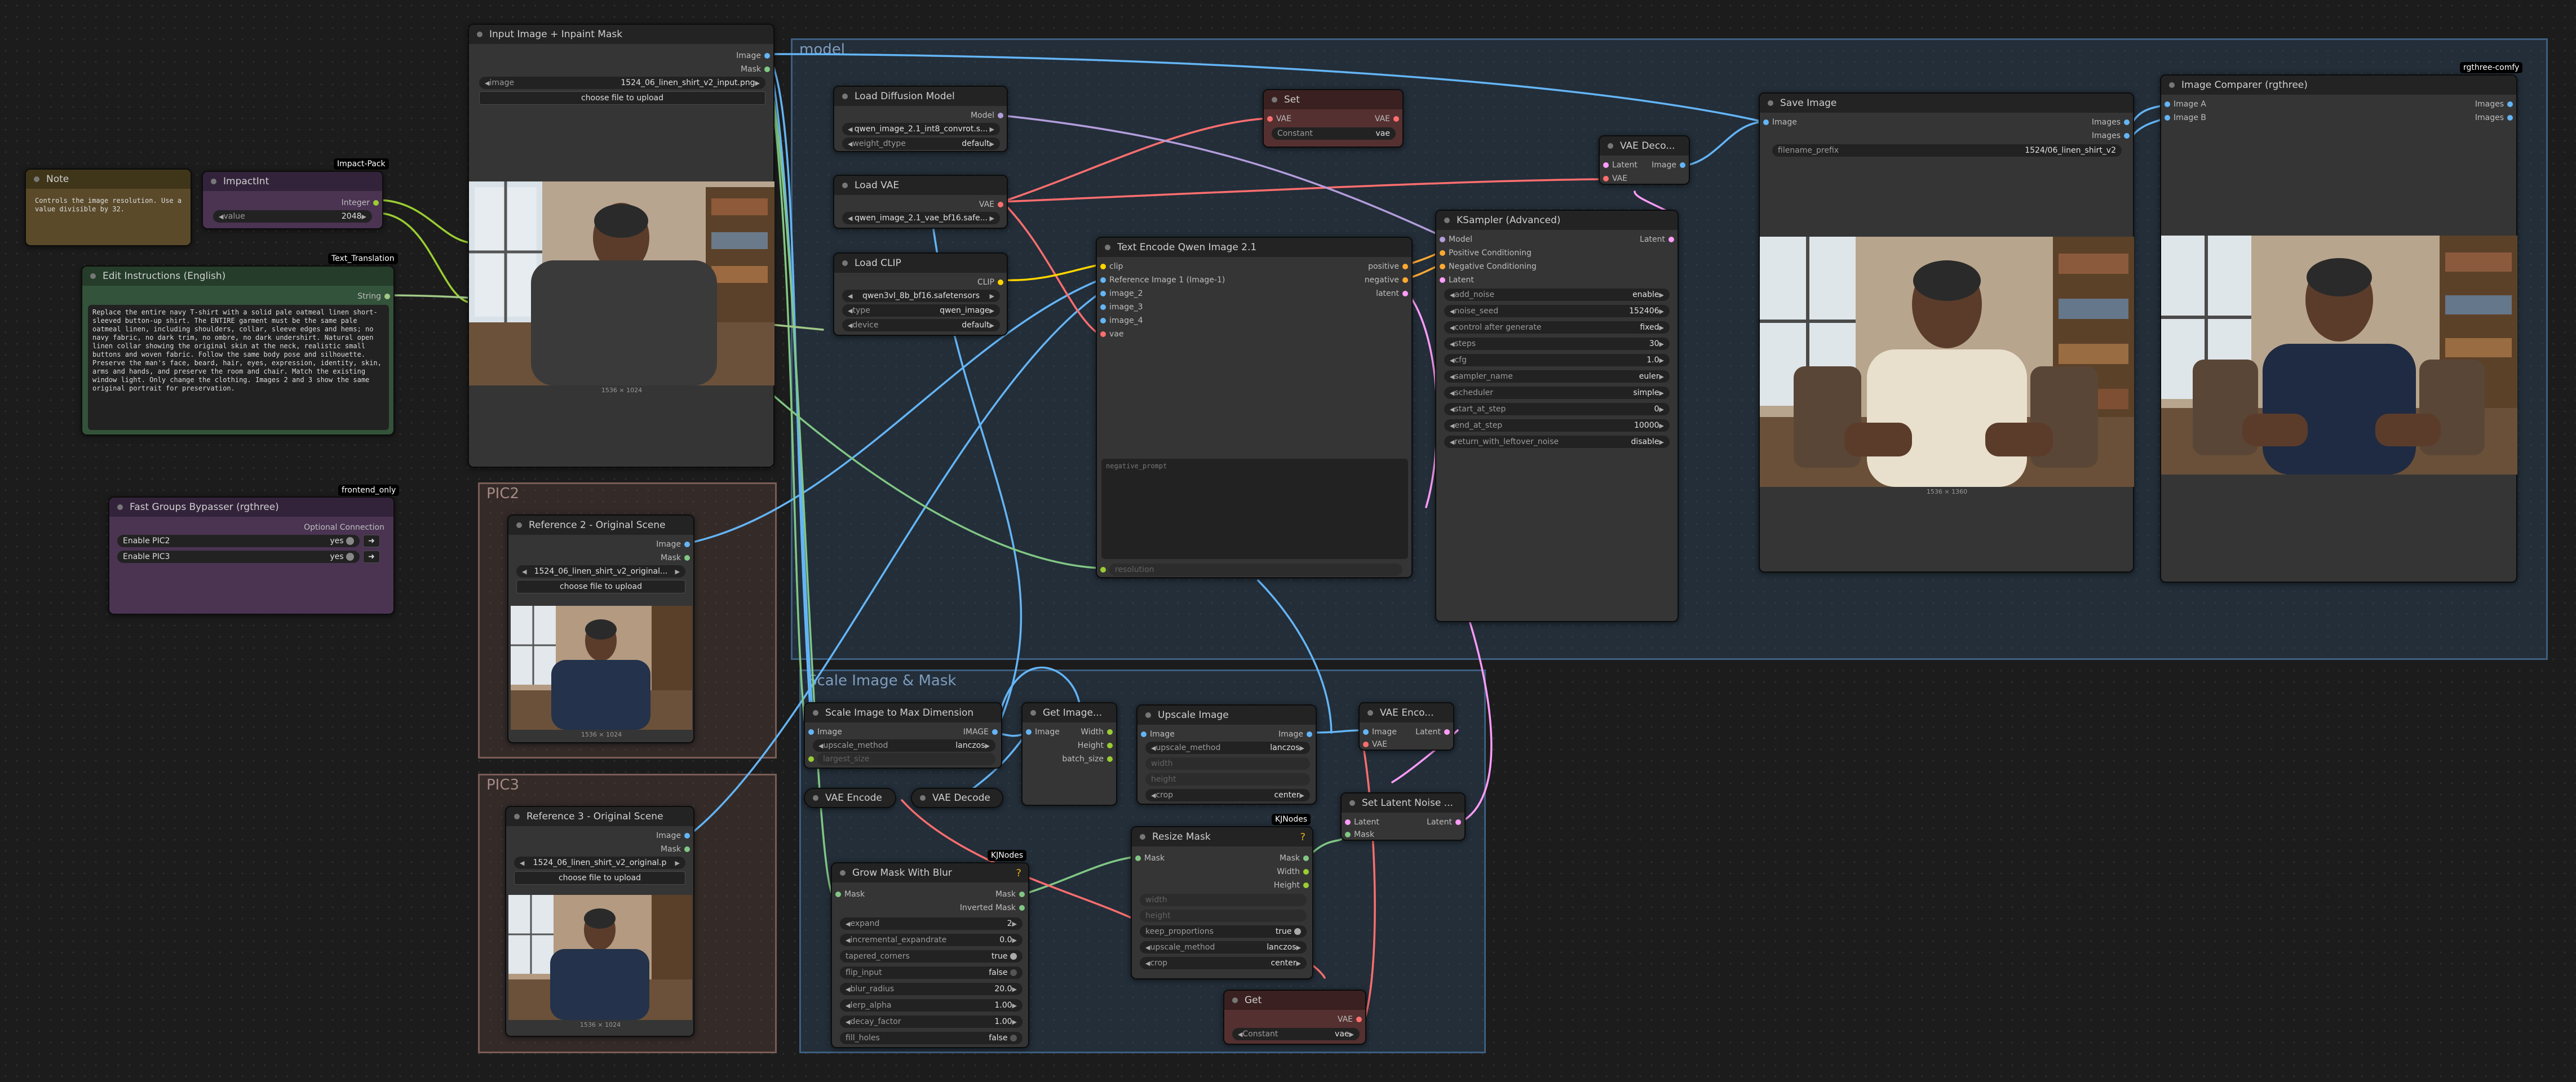  Describe the element at coordinates (921, 129) in the screenshot. I see `unet-name-widget: ◀ qwen_image_2.1_int8_convrot.s... ▶` at that location.